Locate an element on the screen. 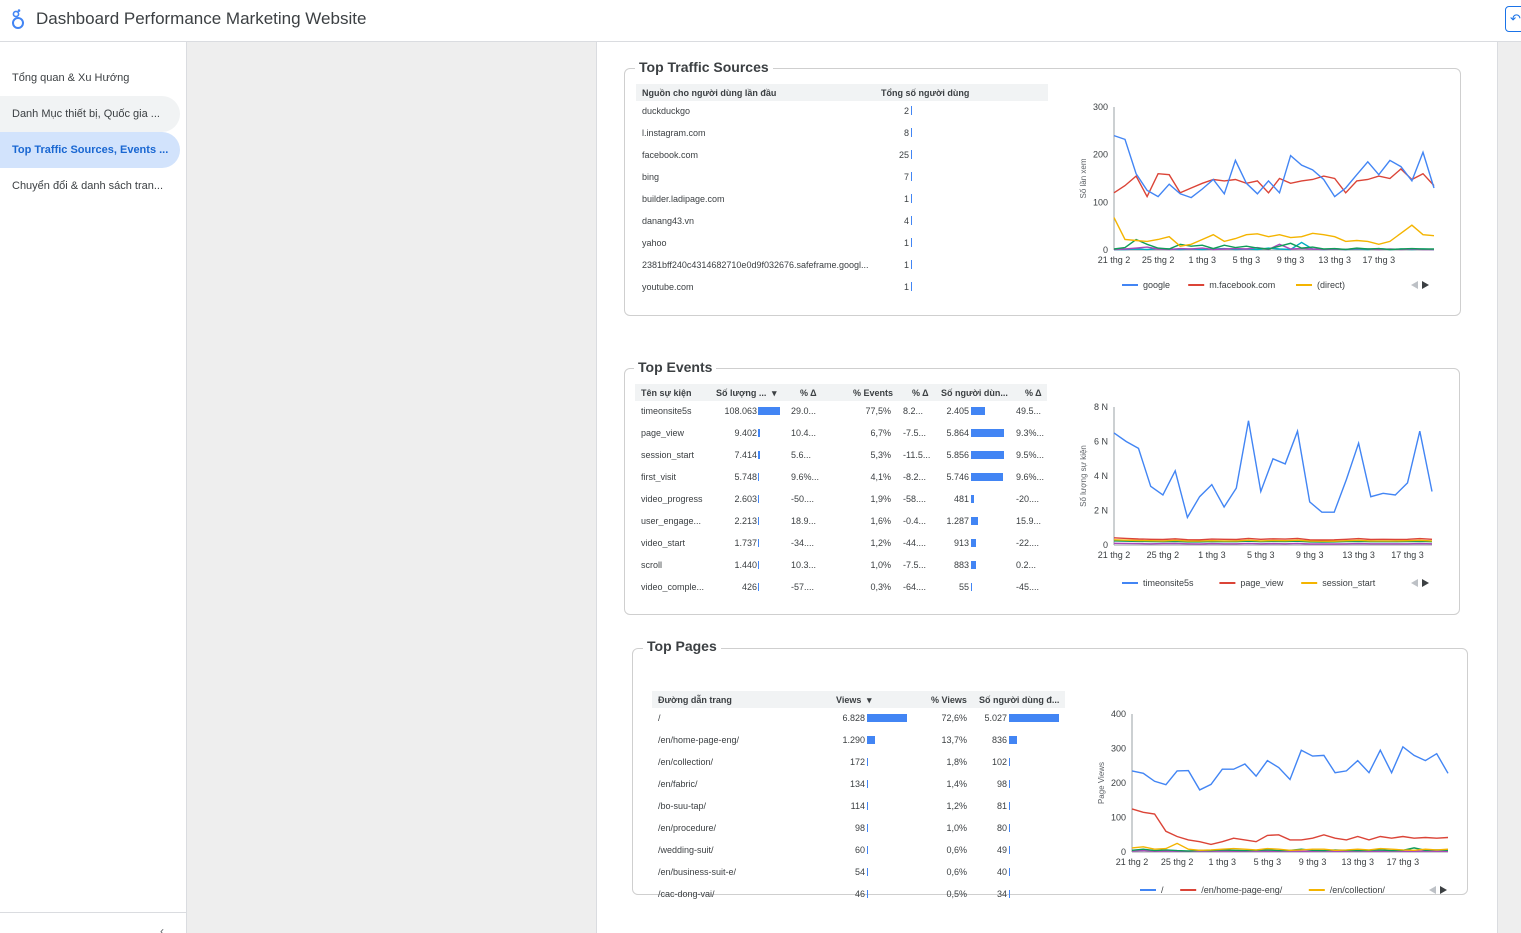 Image resolution: width=1521 pixels, height=933 pixels. column-header-event-name: Tên sự kiện is located at coordinates (666, 393).